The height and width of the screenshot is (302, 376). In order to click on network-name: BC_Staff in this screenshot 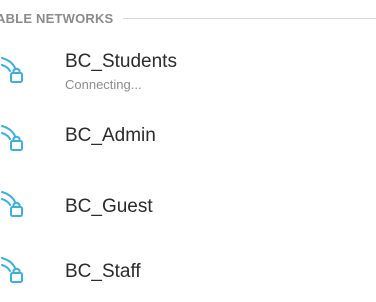, I will do `click(103, 271)`.